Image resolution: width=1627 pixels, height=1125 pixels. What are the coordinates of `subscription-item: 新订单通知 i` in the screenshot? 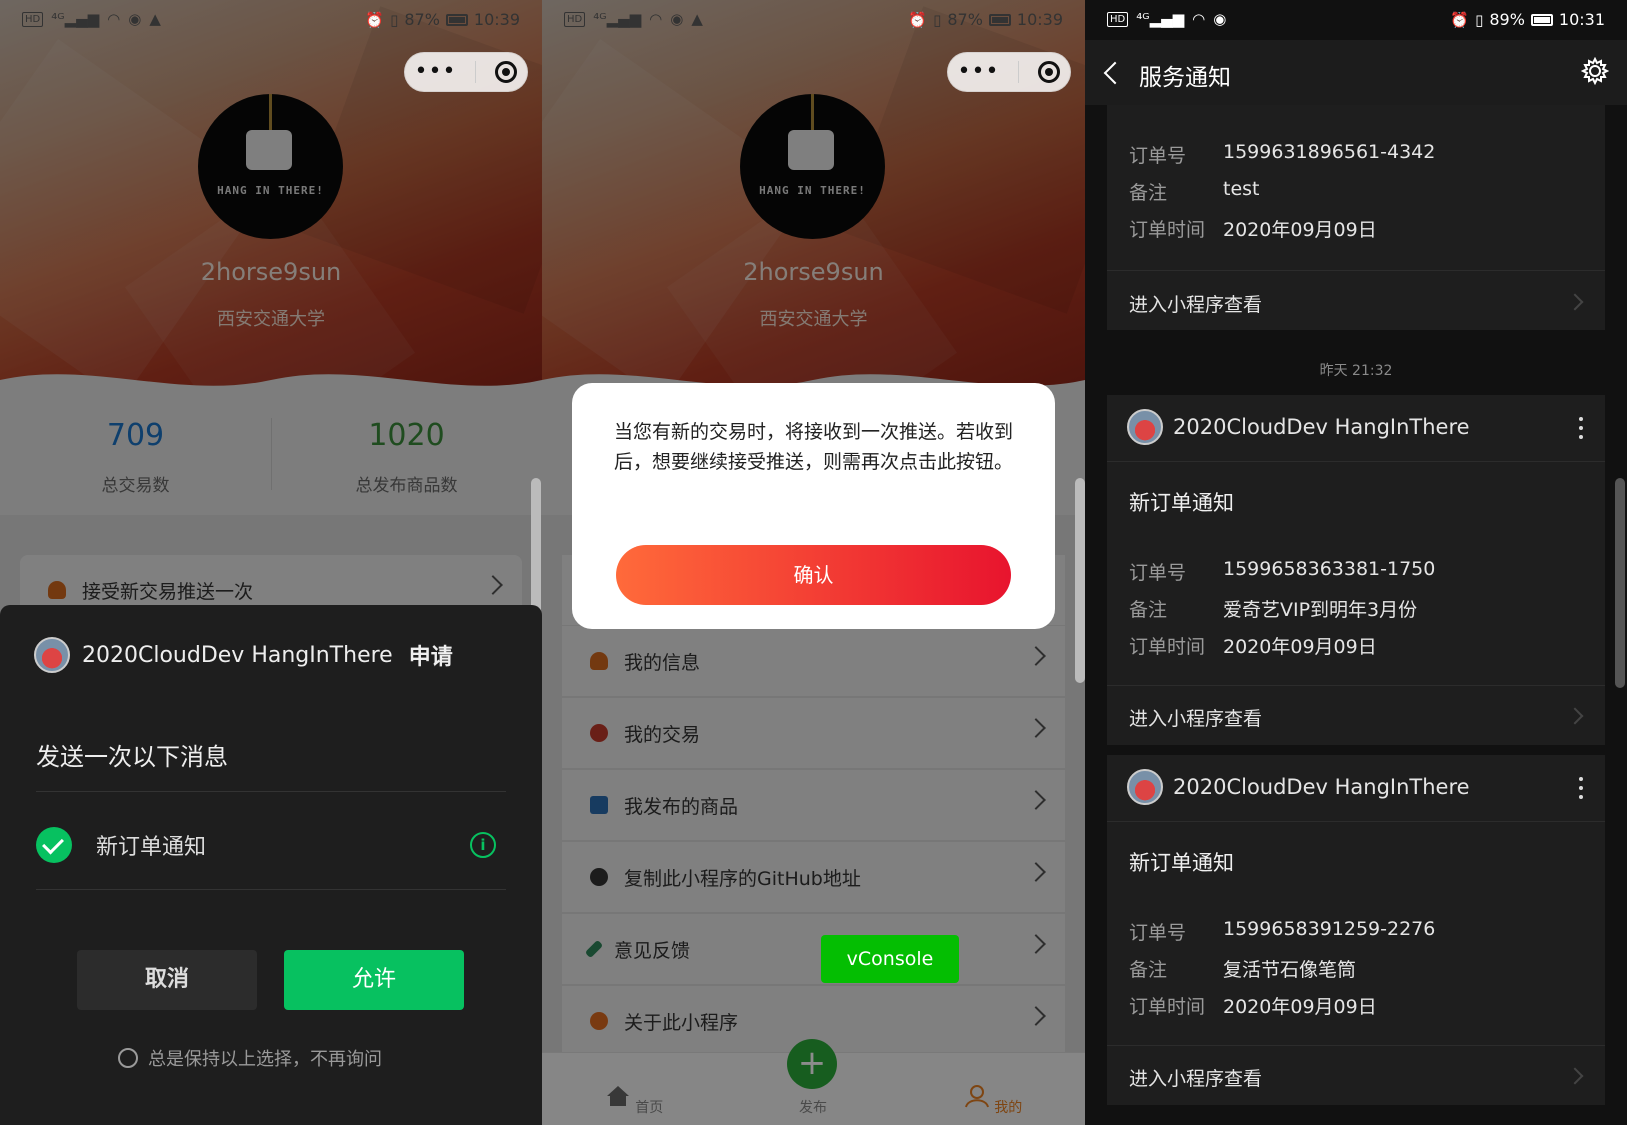 It's located at (271, 845).